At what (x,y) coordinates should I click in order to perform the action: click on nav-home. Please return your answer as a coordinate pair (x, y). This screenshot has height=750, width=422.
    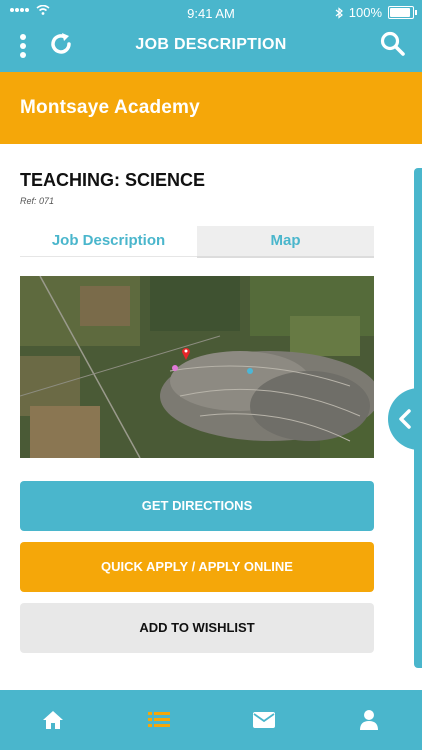
    Looking at the image, I should click on (53, 720).